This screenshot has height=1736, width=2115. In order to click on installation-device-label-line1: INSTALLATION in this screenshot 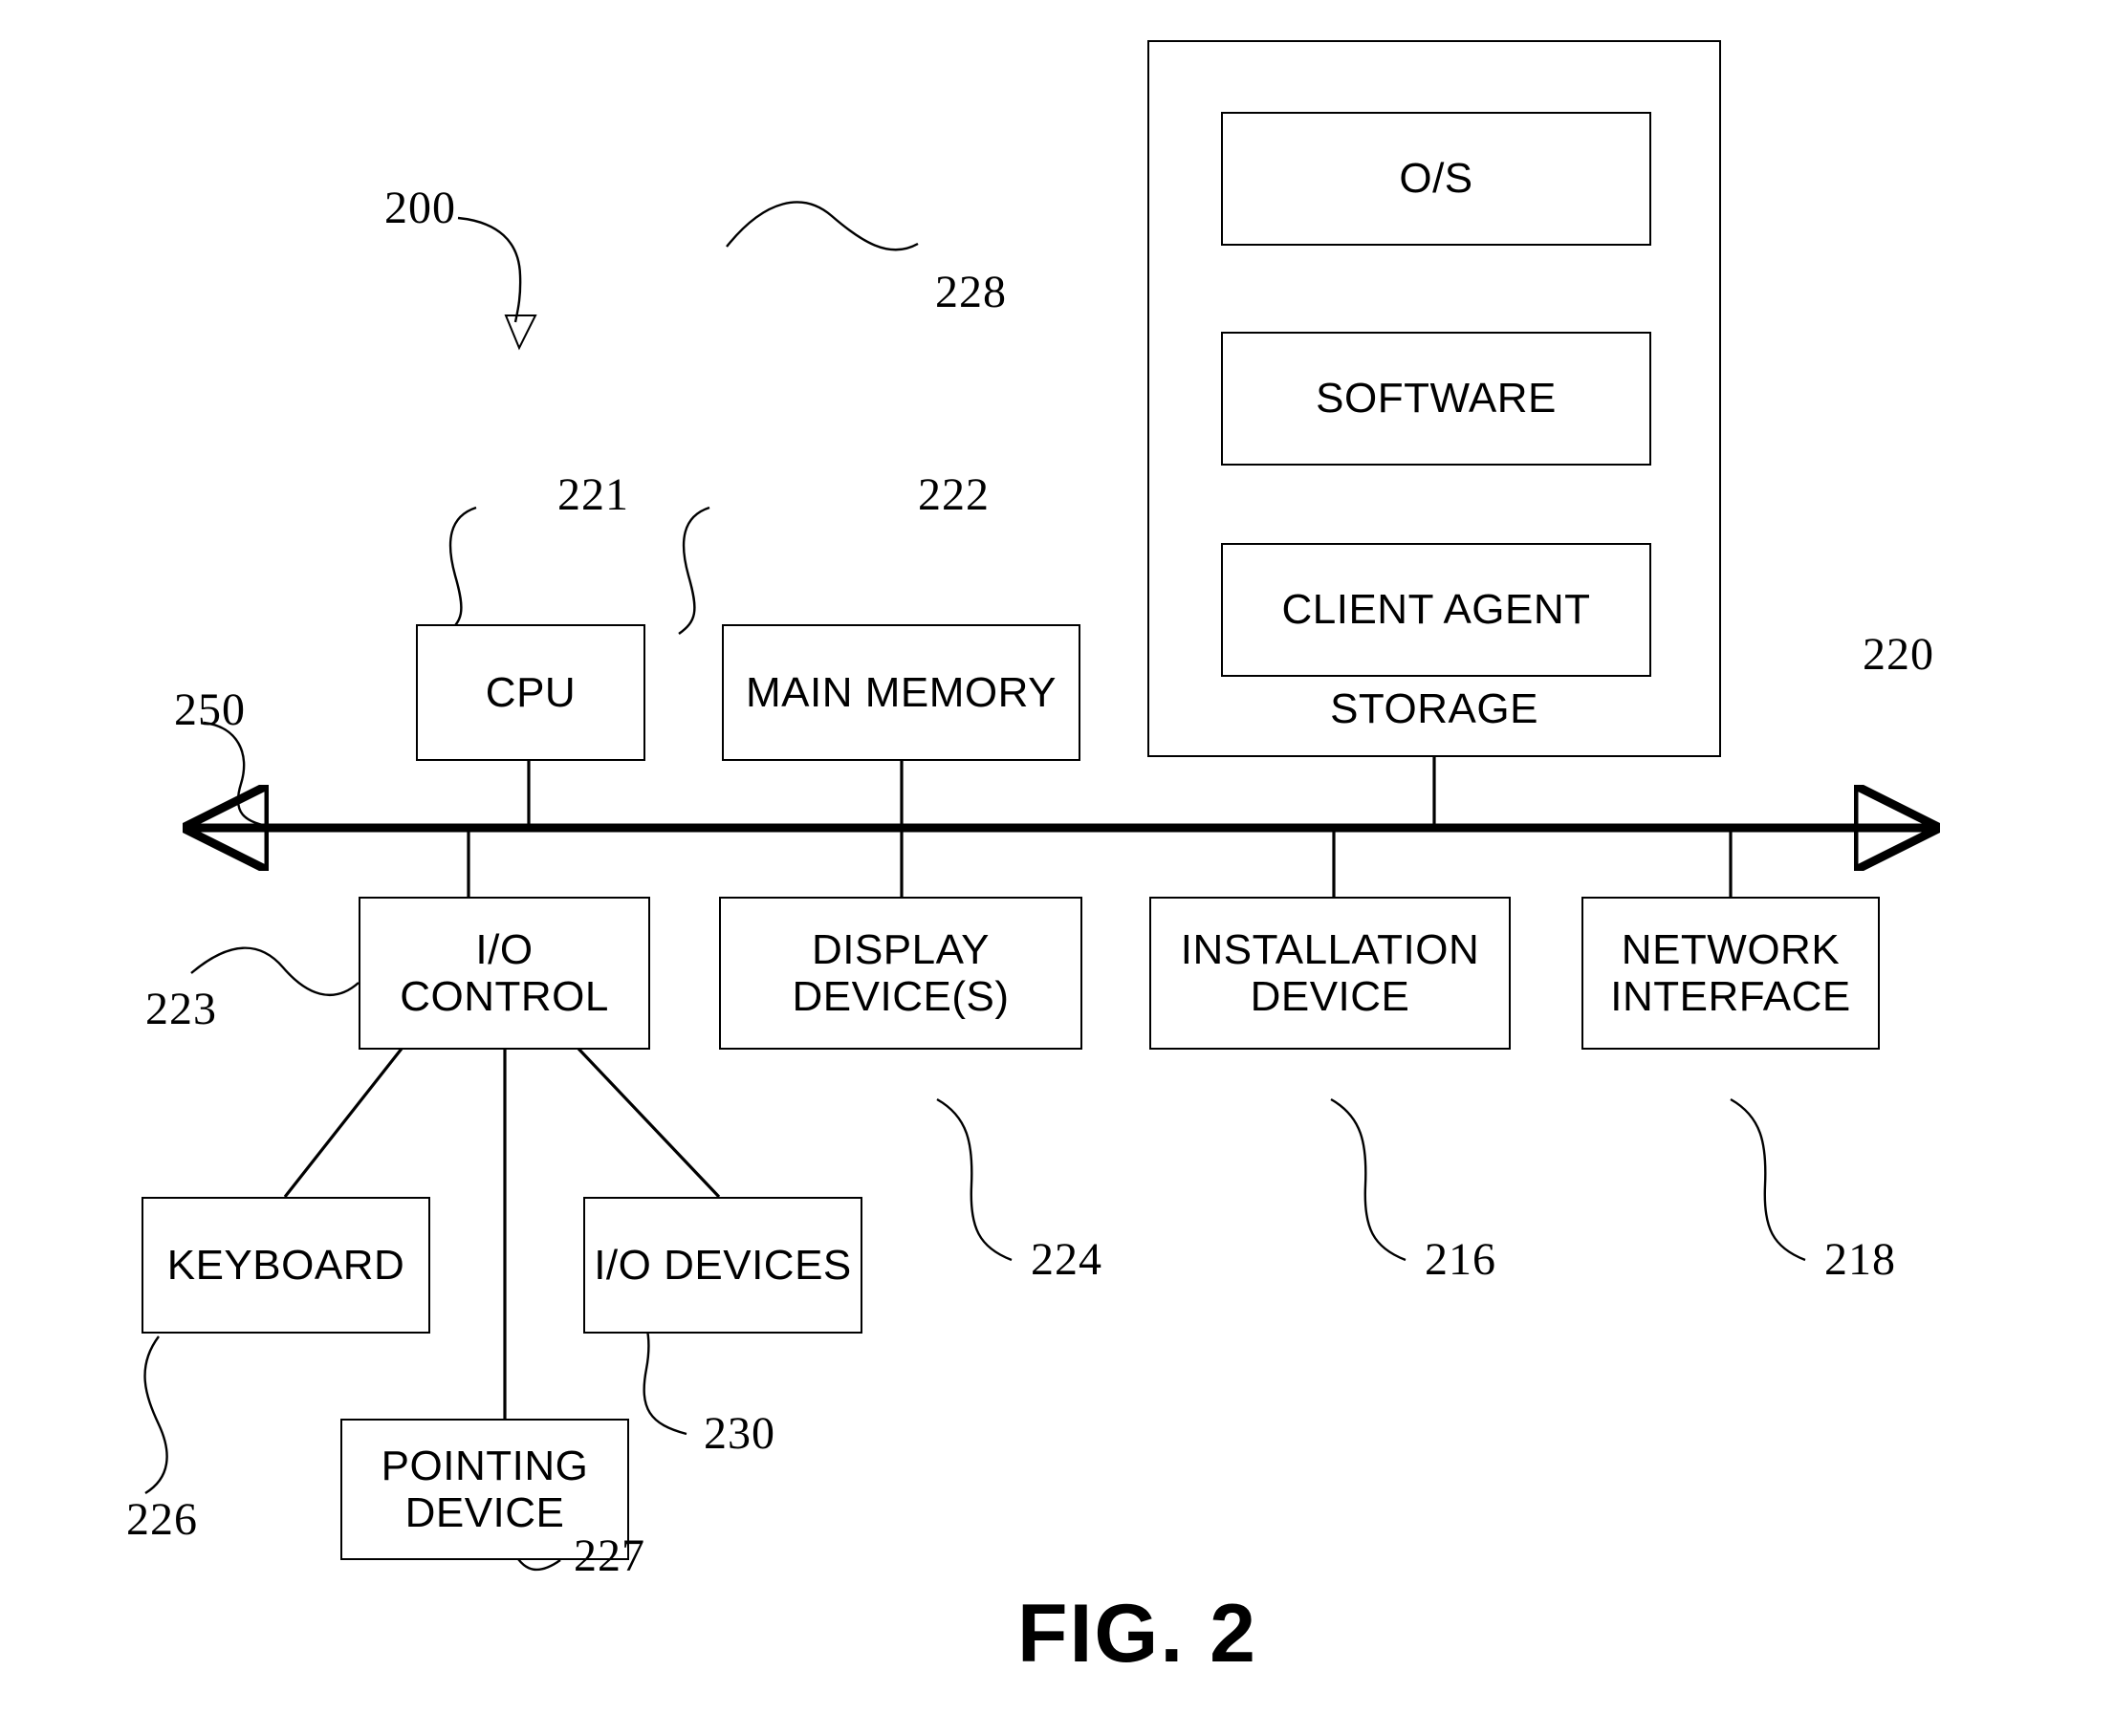, I will do `click(1330, 949)`.